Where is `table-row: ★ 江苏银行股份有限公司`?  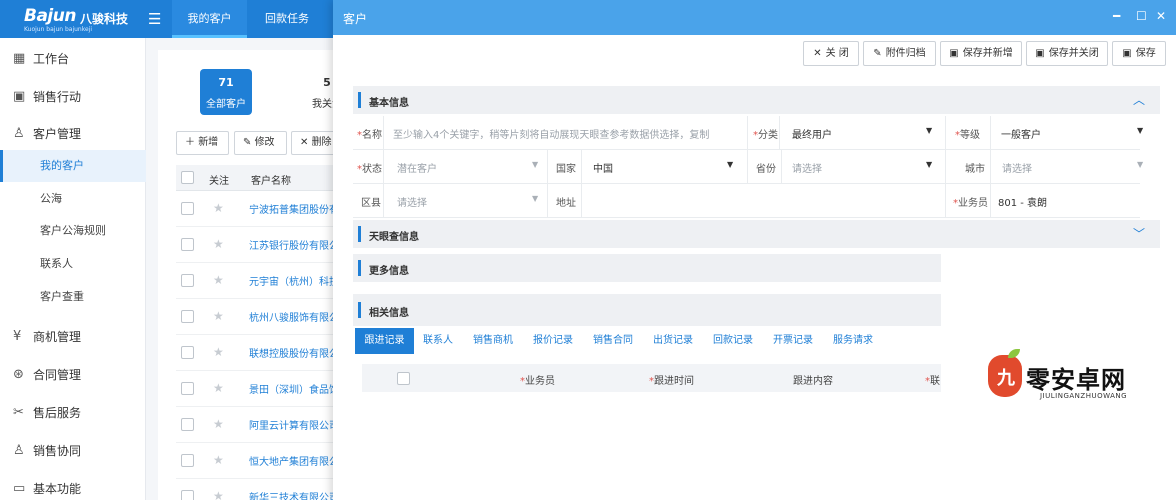
table-row: ★ 江苏银行股份有限公司 is located at coordinates (257, 245).